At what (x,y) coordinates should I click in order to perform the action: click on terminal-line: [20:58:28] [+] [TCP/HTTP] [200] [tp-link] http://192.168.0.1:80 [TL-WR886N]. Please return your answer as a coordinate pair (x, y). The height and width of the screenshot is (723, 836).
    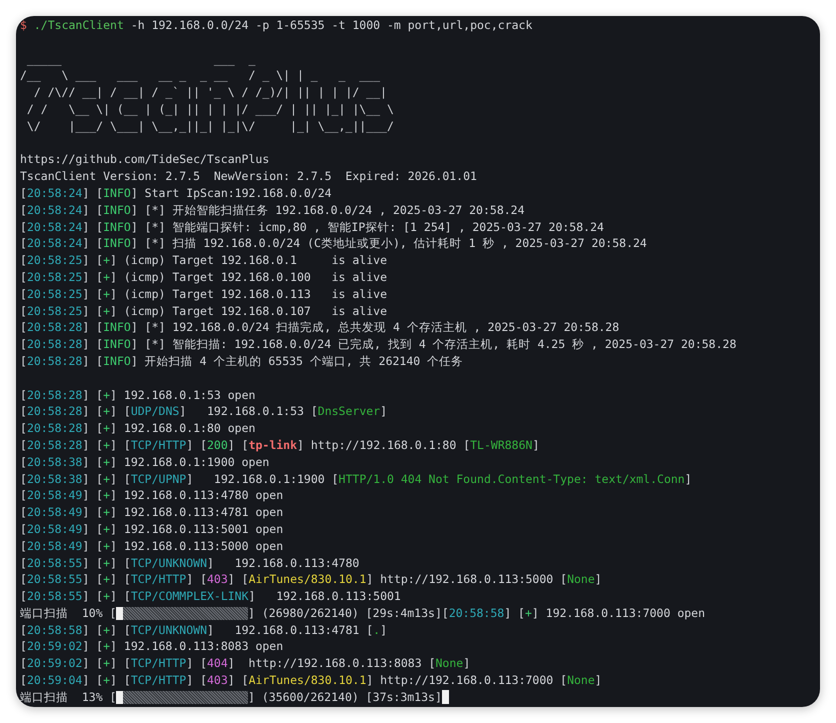
    Looking at the image, I should click on (280, 445).